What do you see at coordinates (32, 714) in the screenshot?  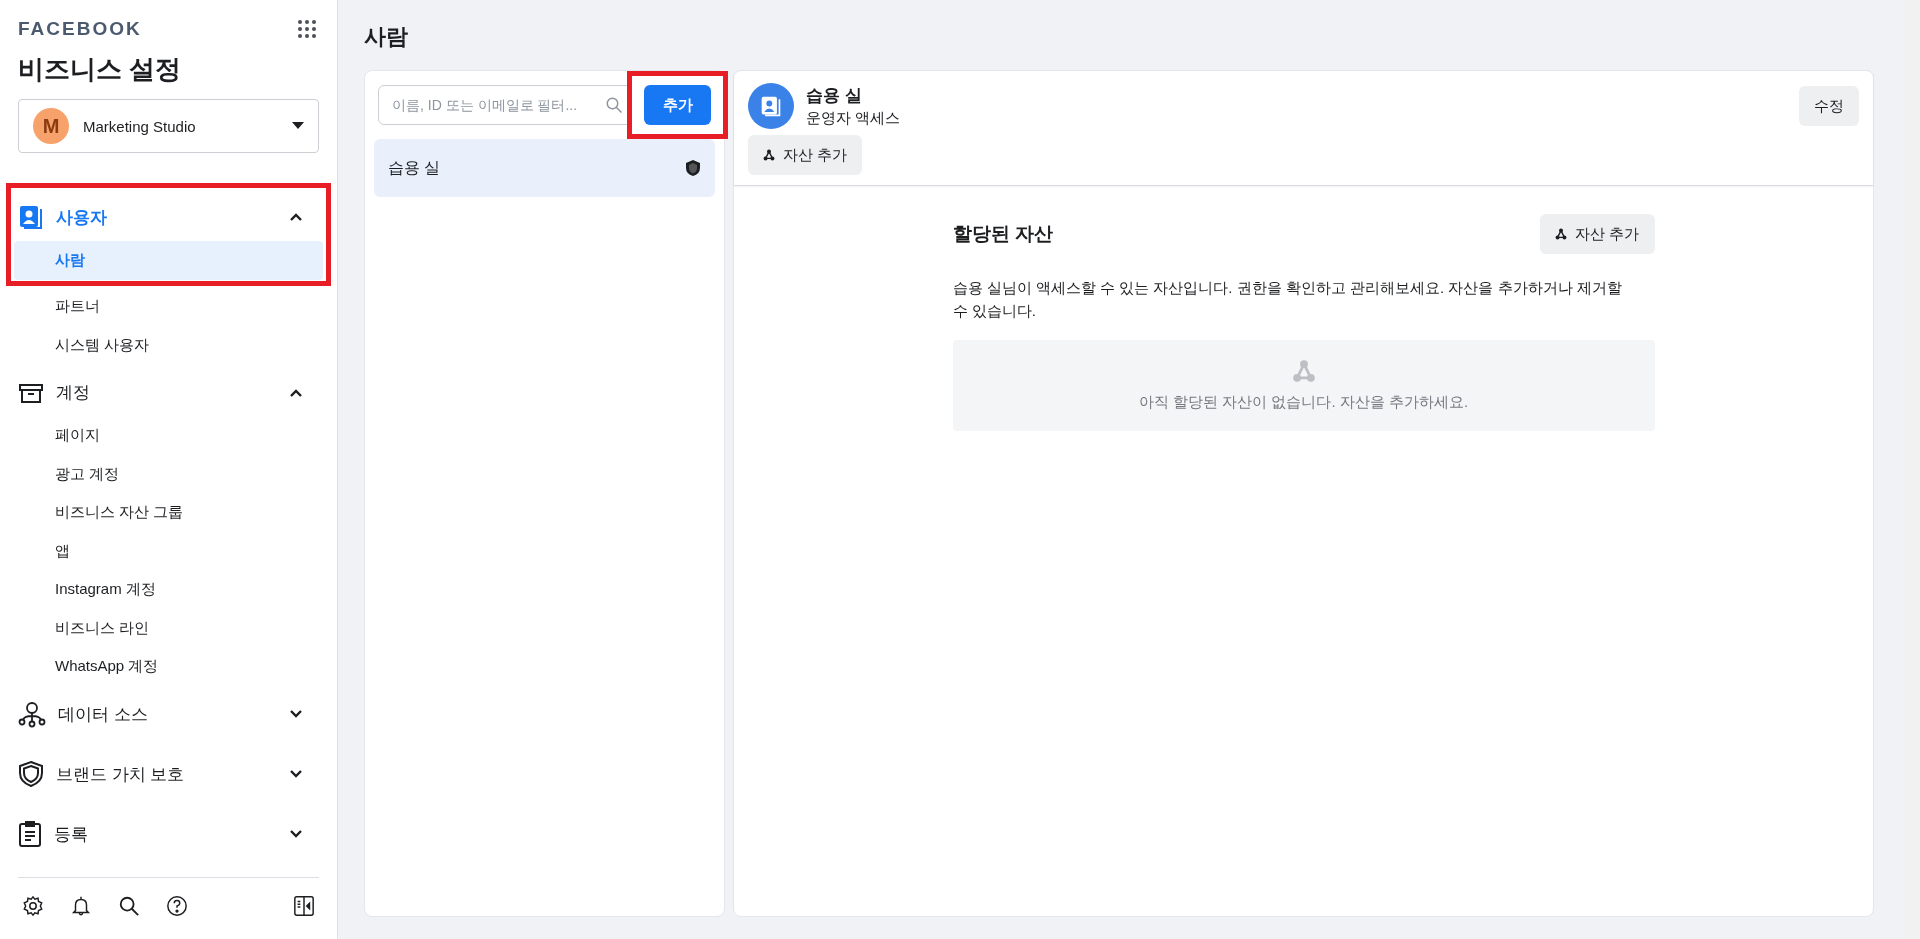 I see `network-icon` at bounding box center [32, 714].